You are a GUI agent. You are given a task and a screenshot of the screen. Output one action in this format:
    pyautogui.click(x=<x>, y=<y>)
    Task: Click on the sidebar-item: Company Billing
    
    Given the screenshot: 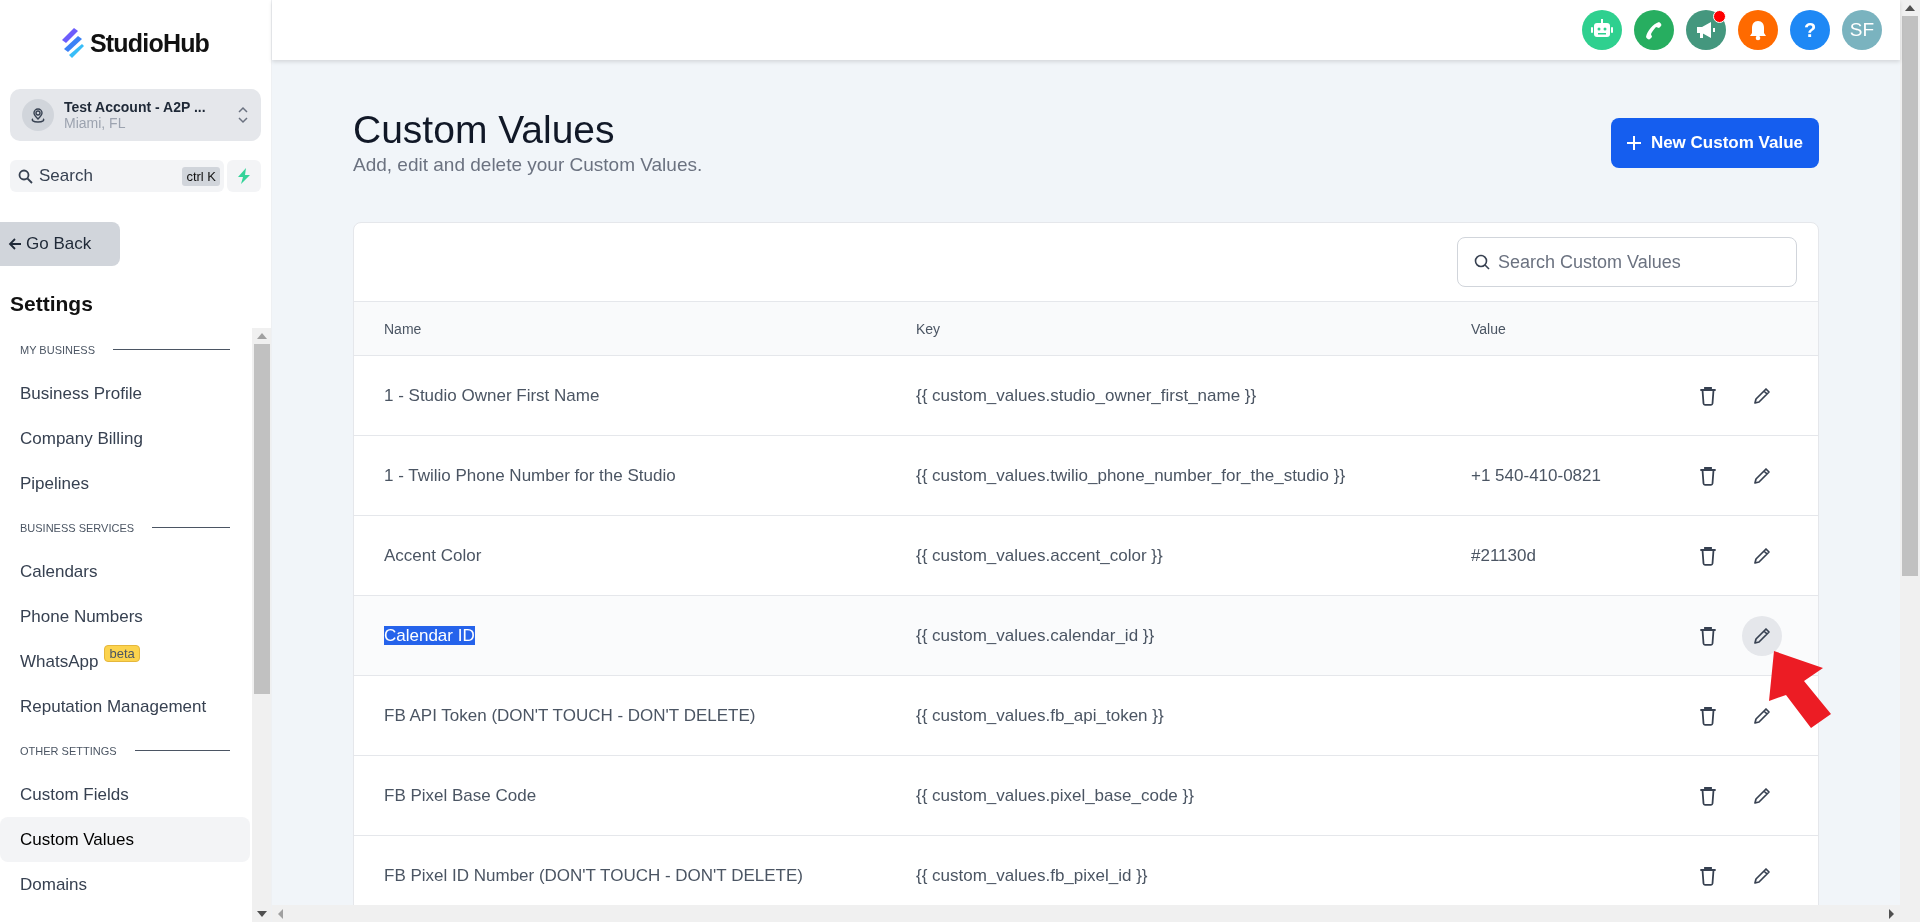 What is the action you would take?
    pyautogui.click(x=125, y=438)
    